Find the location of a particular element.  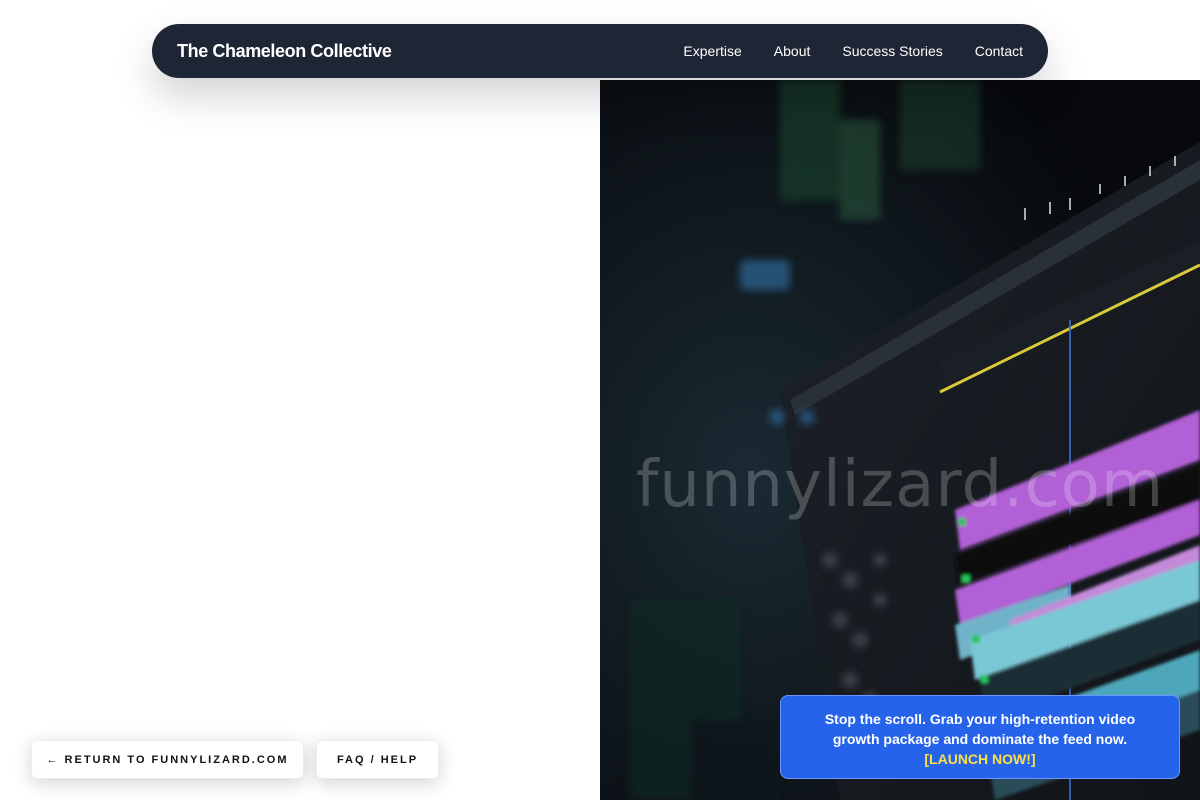

nav-link-about: About is located at coordinates (792, 51).